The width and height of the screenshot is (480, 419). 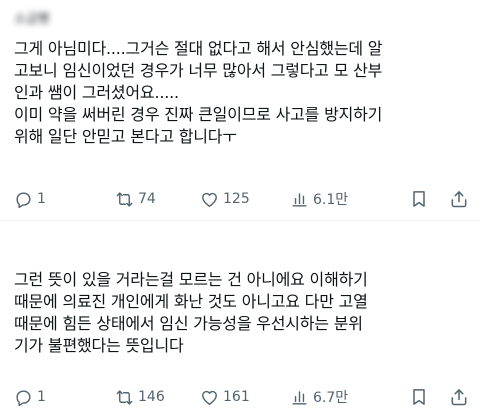 I want to click on views-count: 6.1만, so click(x=331, y=200).